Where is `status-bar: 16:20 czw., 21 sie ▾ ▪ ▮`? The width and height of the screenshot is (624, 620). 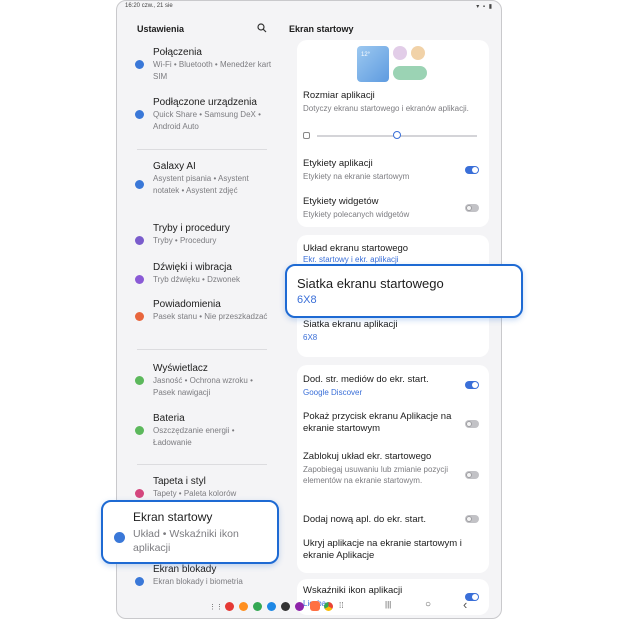
status-bar: 16:20 czw., 21 sie ▾ ▪ ▮ is located at coordinates (309, 7).